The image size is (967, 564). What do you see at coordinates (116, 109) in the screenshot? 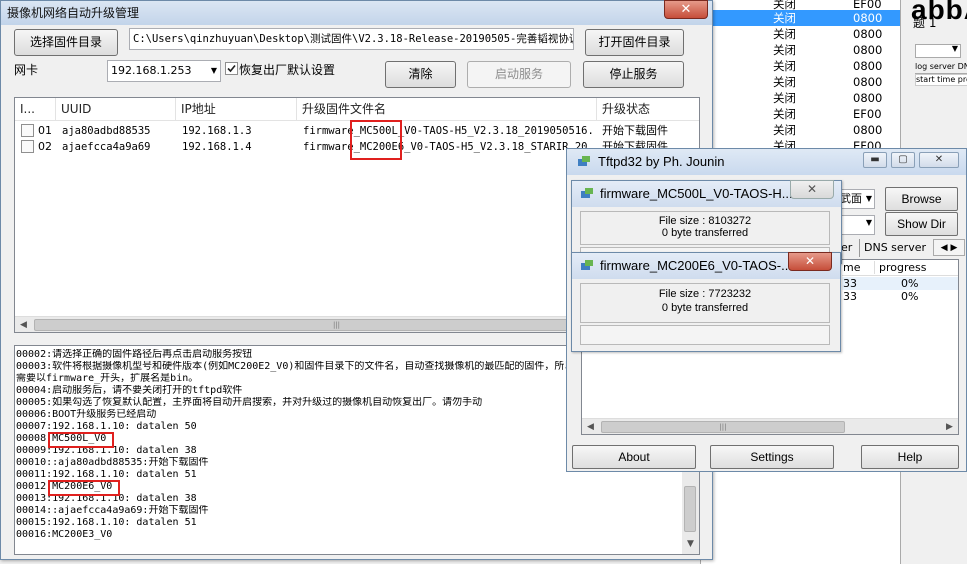
I see `column-header-uuid: UUID` at bounding box center [116, 109].